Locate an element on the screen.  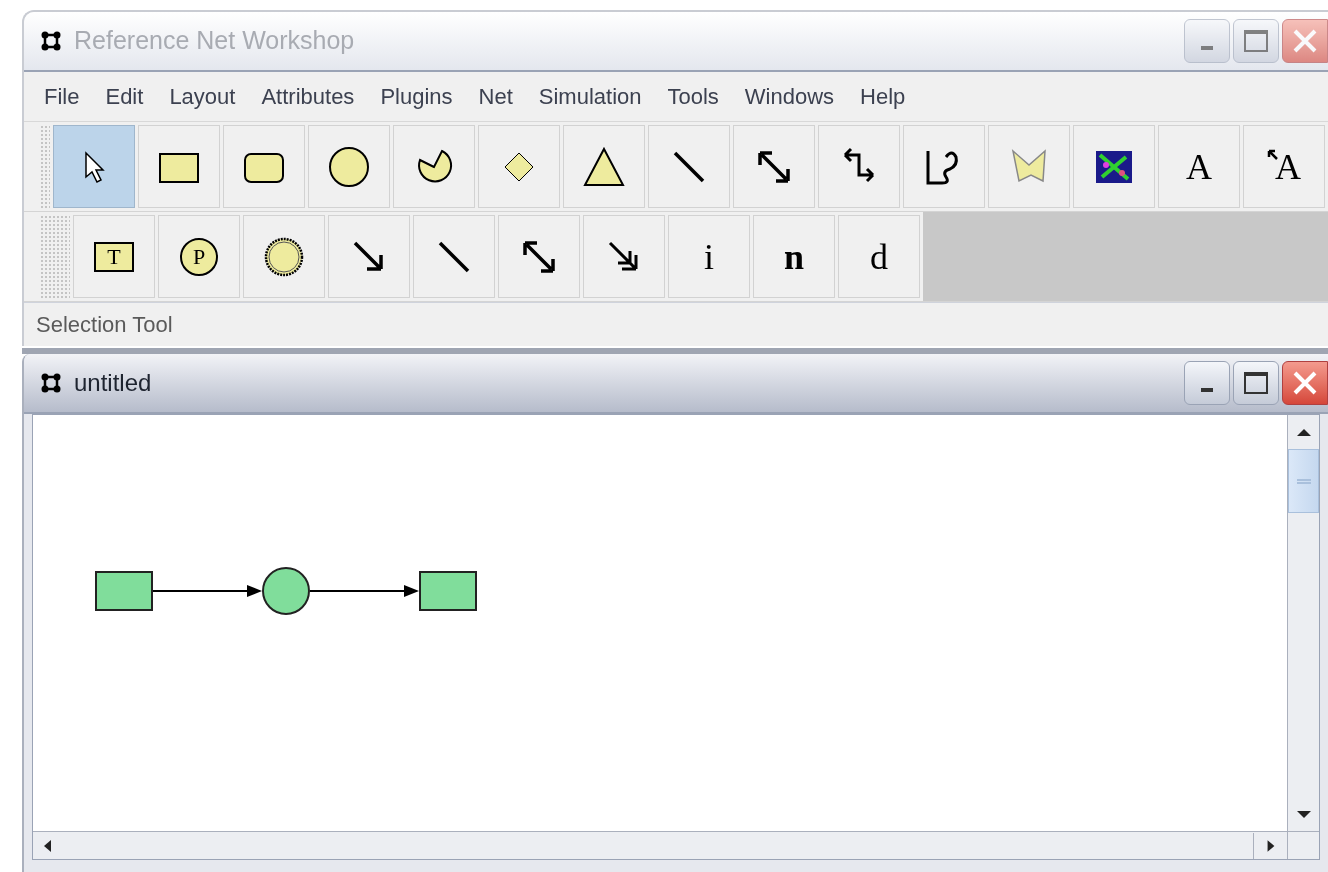
menu-item: Attributes is located at coordinates (308, 96).